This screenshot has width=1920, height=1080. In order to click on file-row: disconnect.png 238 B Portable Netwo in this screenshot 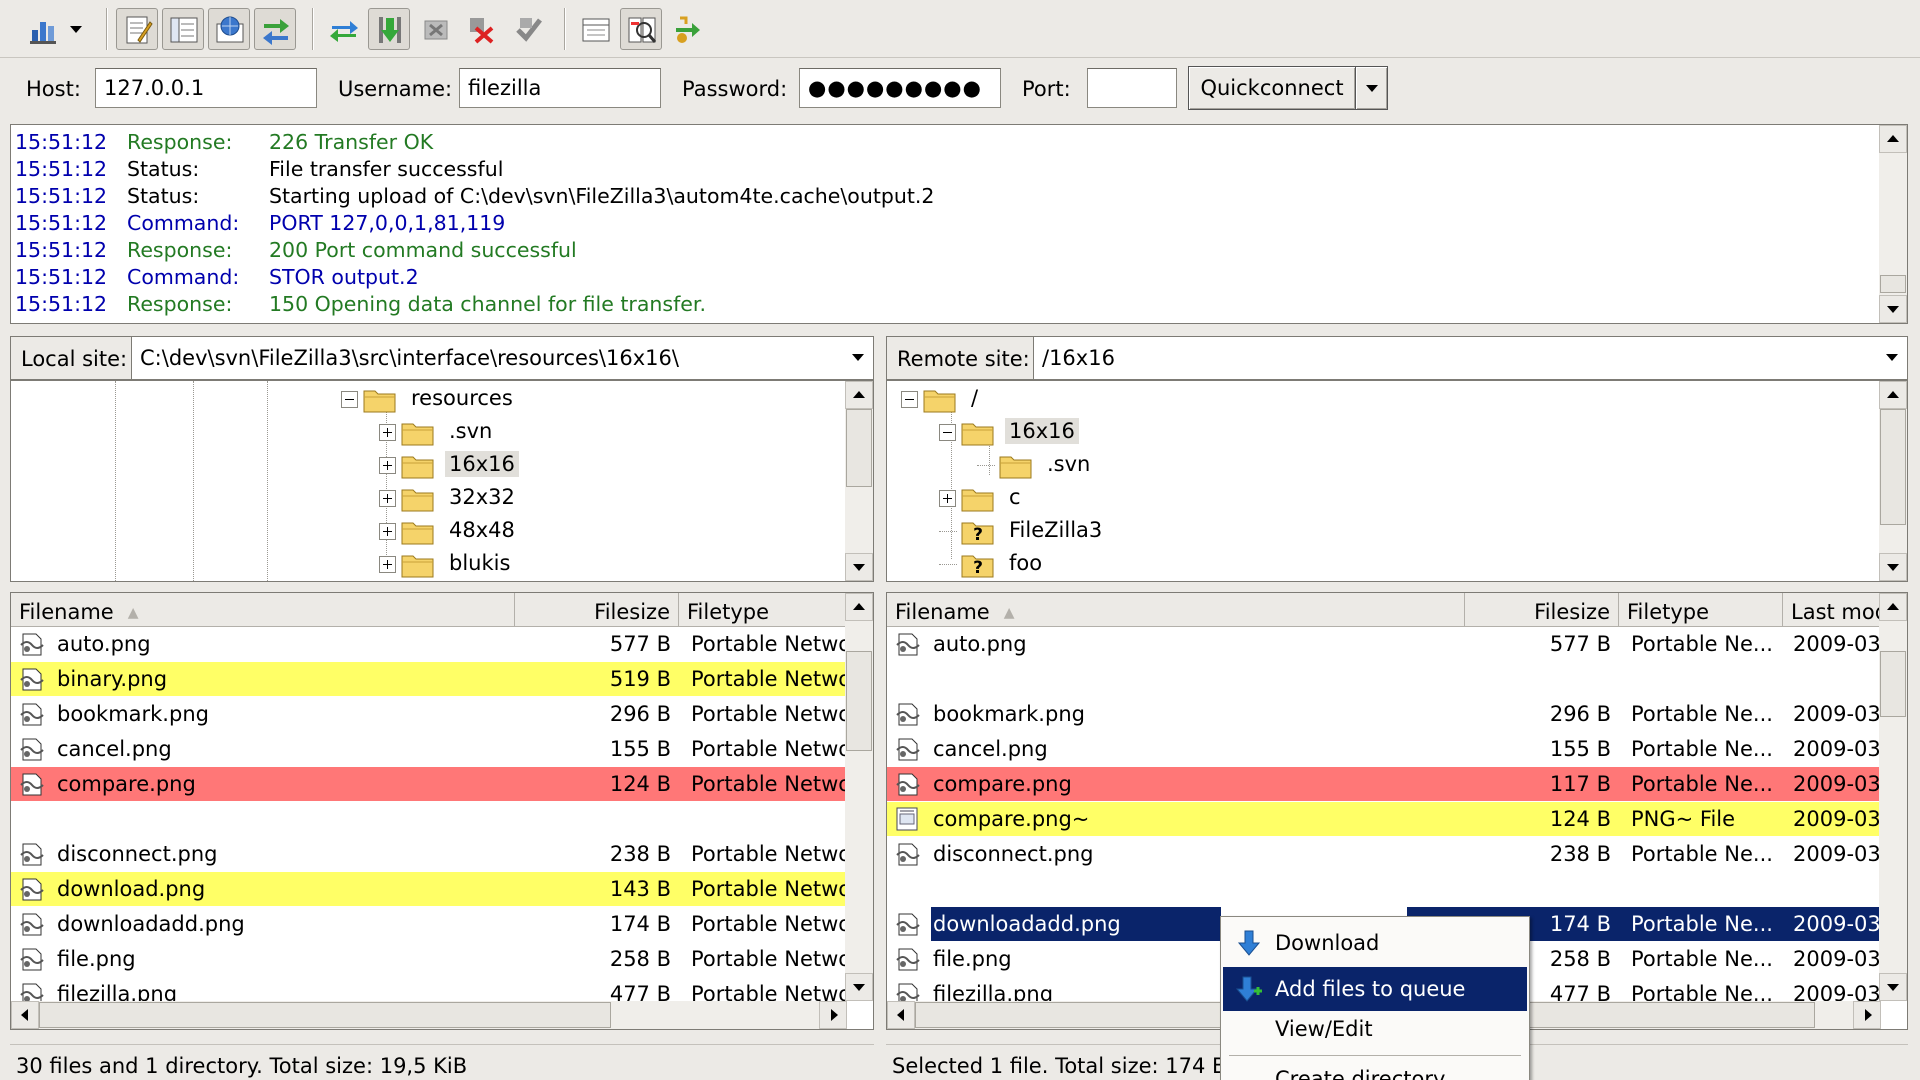, I will do `click(429, 854)`.